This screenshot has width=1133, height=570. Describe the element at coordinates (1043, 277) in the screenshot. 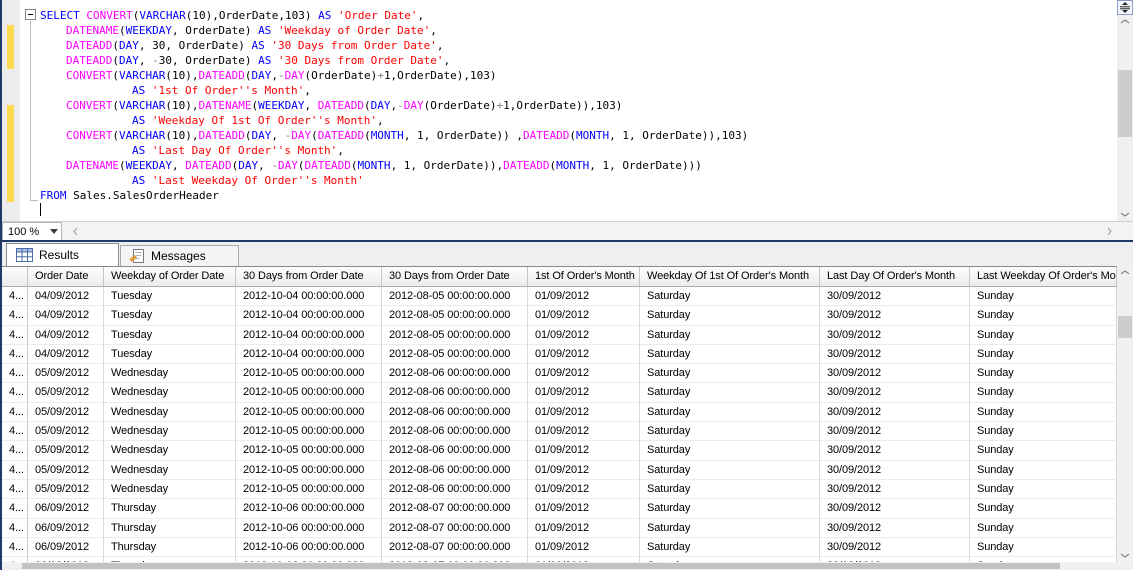

I see `column-header: Last Weekday Of Order's Month` at that location.